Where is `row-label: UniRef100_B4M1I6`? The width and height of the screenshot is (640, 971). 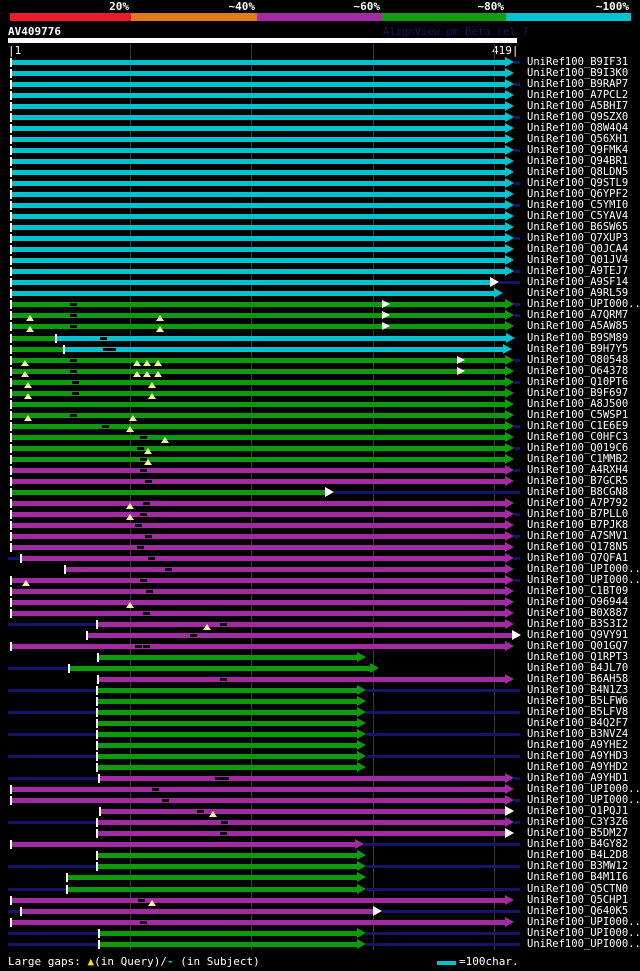 row-label: UniRef100_B4M1I6 is located at coordinates (577, 877).